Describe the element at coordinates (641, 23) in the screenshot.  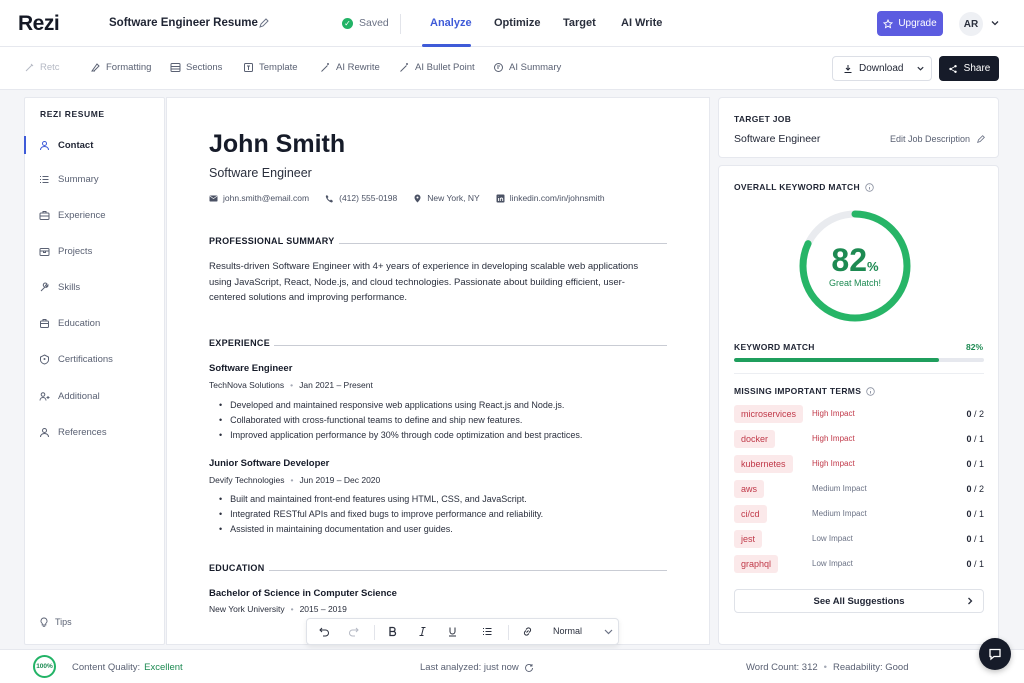
I see `tab-ai-write: AI Write` at that location.